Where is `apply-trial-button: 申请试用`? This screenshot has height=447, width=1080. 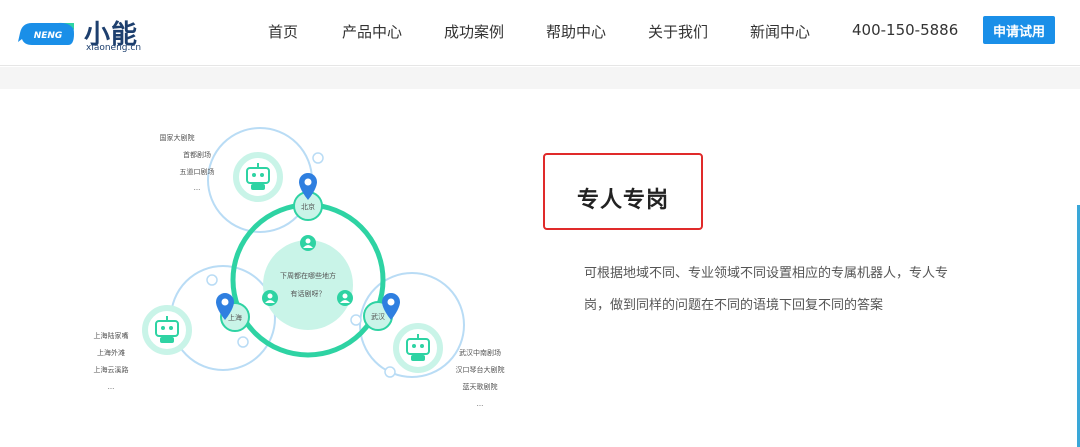
apply-trial-button: 申请试用 is located at coordinates (1019, 30).